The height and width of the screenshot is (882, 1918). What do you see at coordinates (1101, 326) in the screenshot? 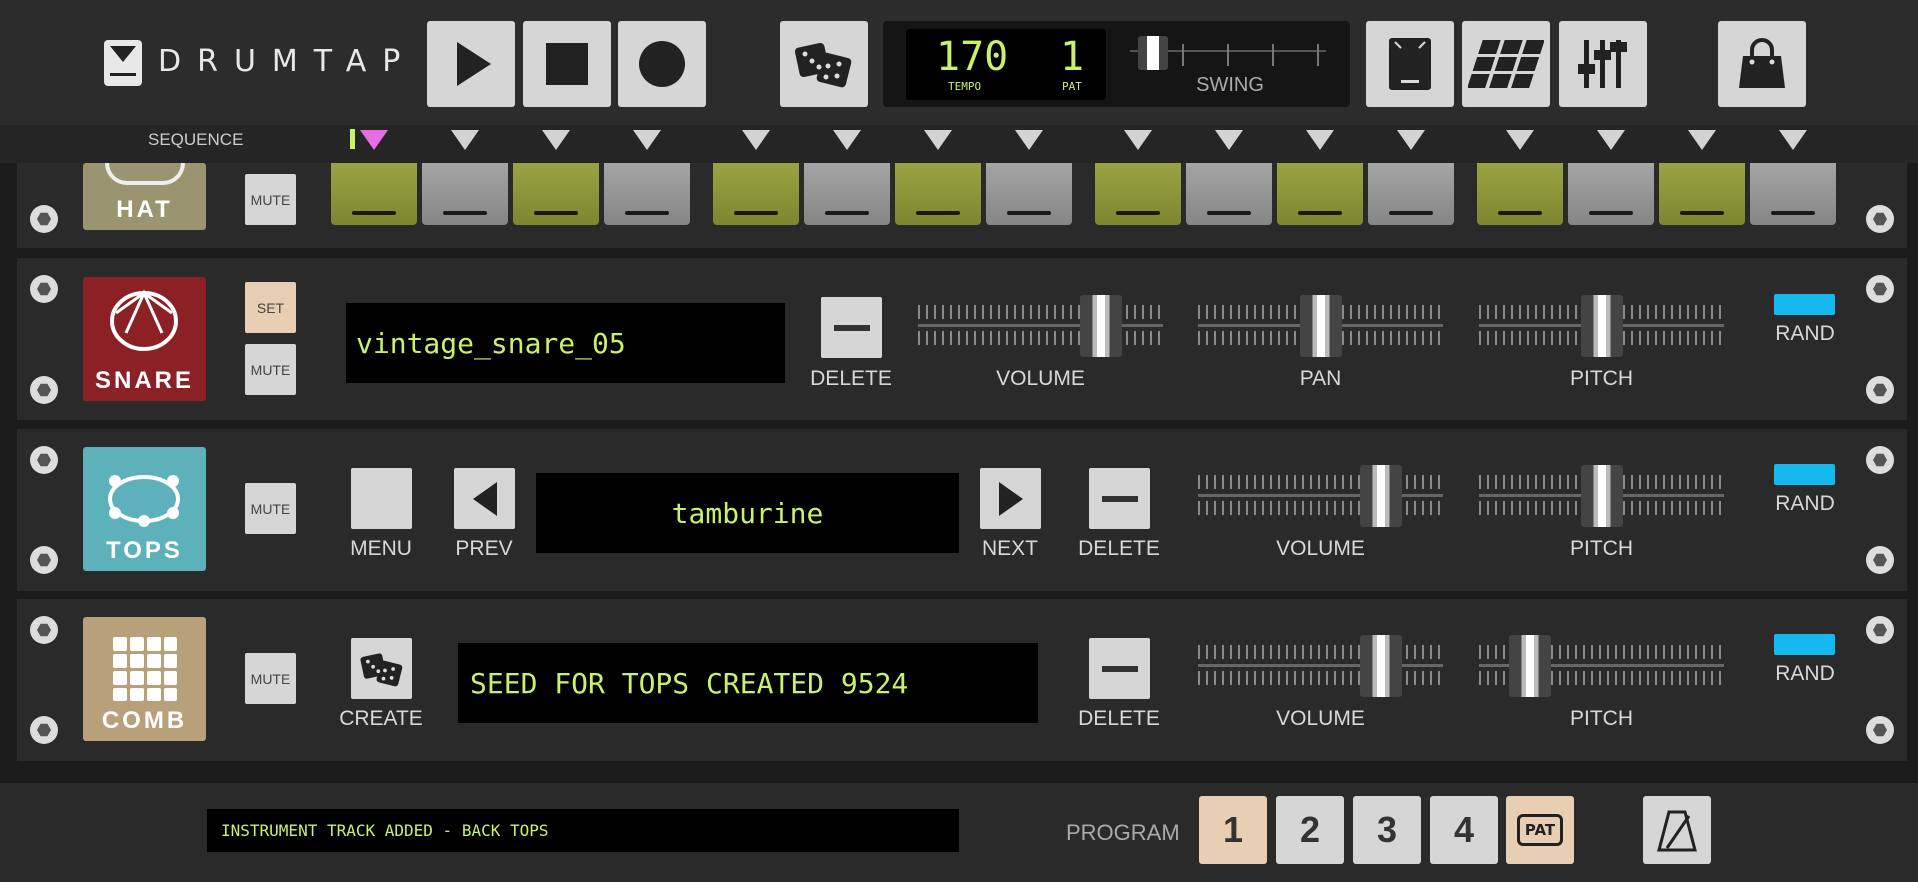
I see `snare-volume-knob` at bounding box center [1101, 326].